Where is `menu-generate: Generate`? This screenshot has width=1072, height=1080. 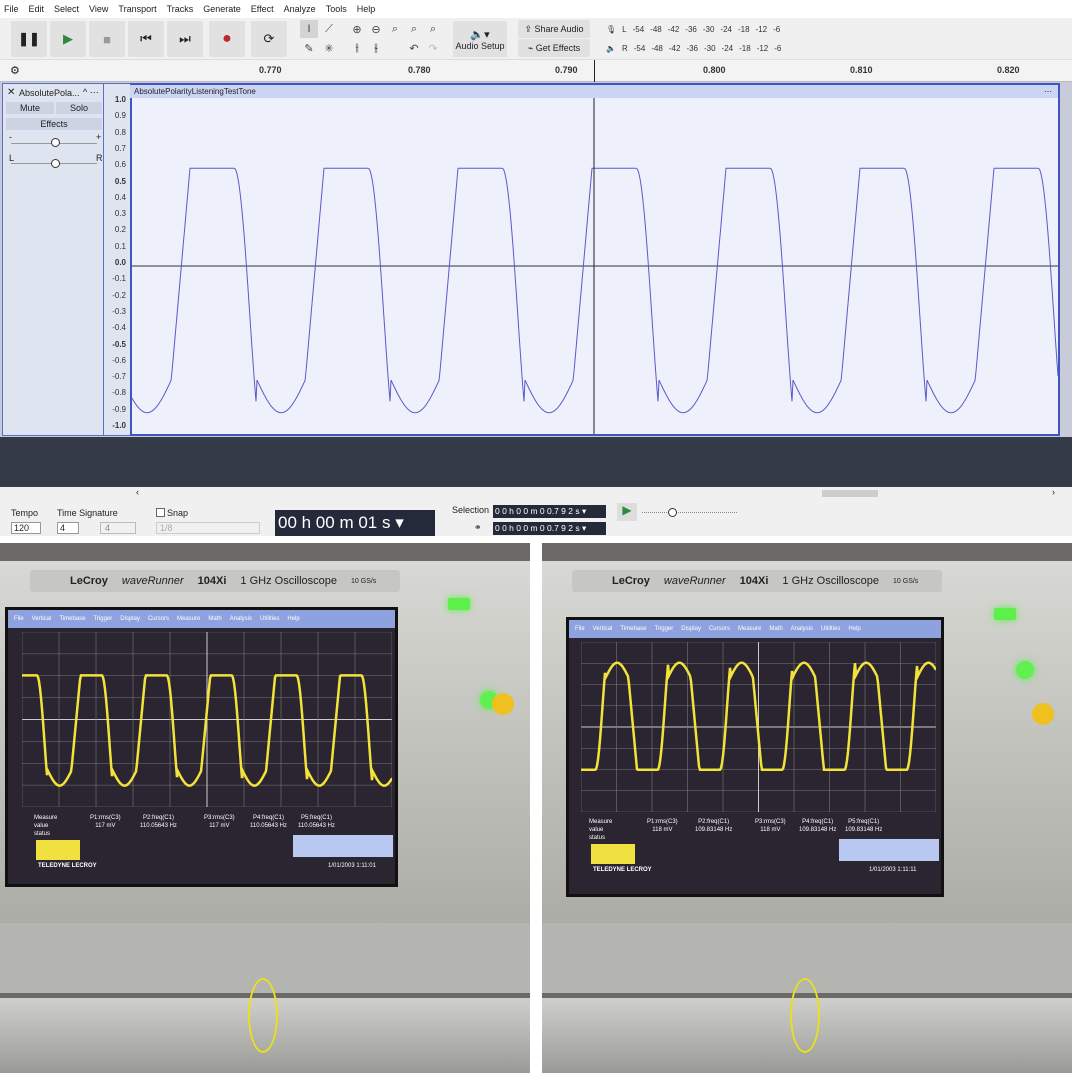
menu-generate: Generate is located at coordinates (222, 9).